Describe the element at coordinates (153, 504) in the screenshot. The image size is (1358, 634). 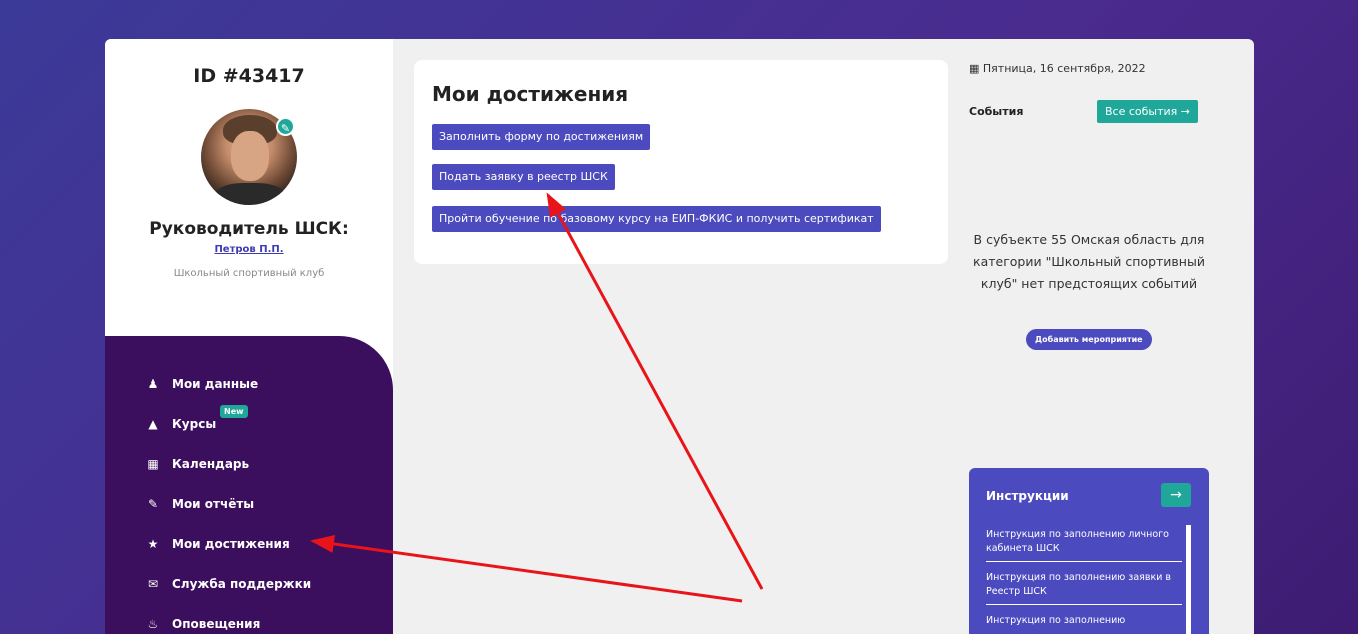
I see `edit-icon: ✎` at that location.